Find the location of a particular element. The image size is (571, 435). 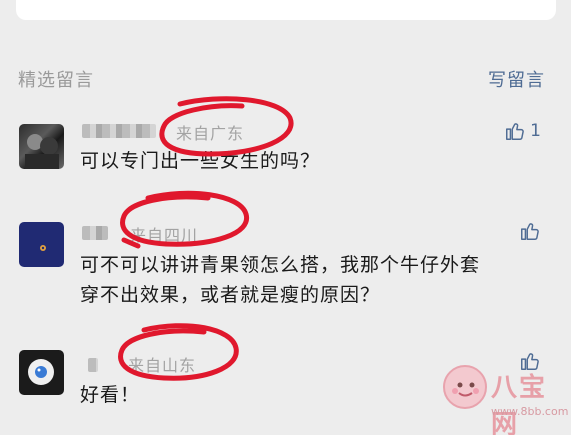

comment-text-line-1: 可不可以讲讲青果领怎么搭，我那个牛仔外套 is located at coordinates (280, 265).